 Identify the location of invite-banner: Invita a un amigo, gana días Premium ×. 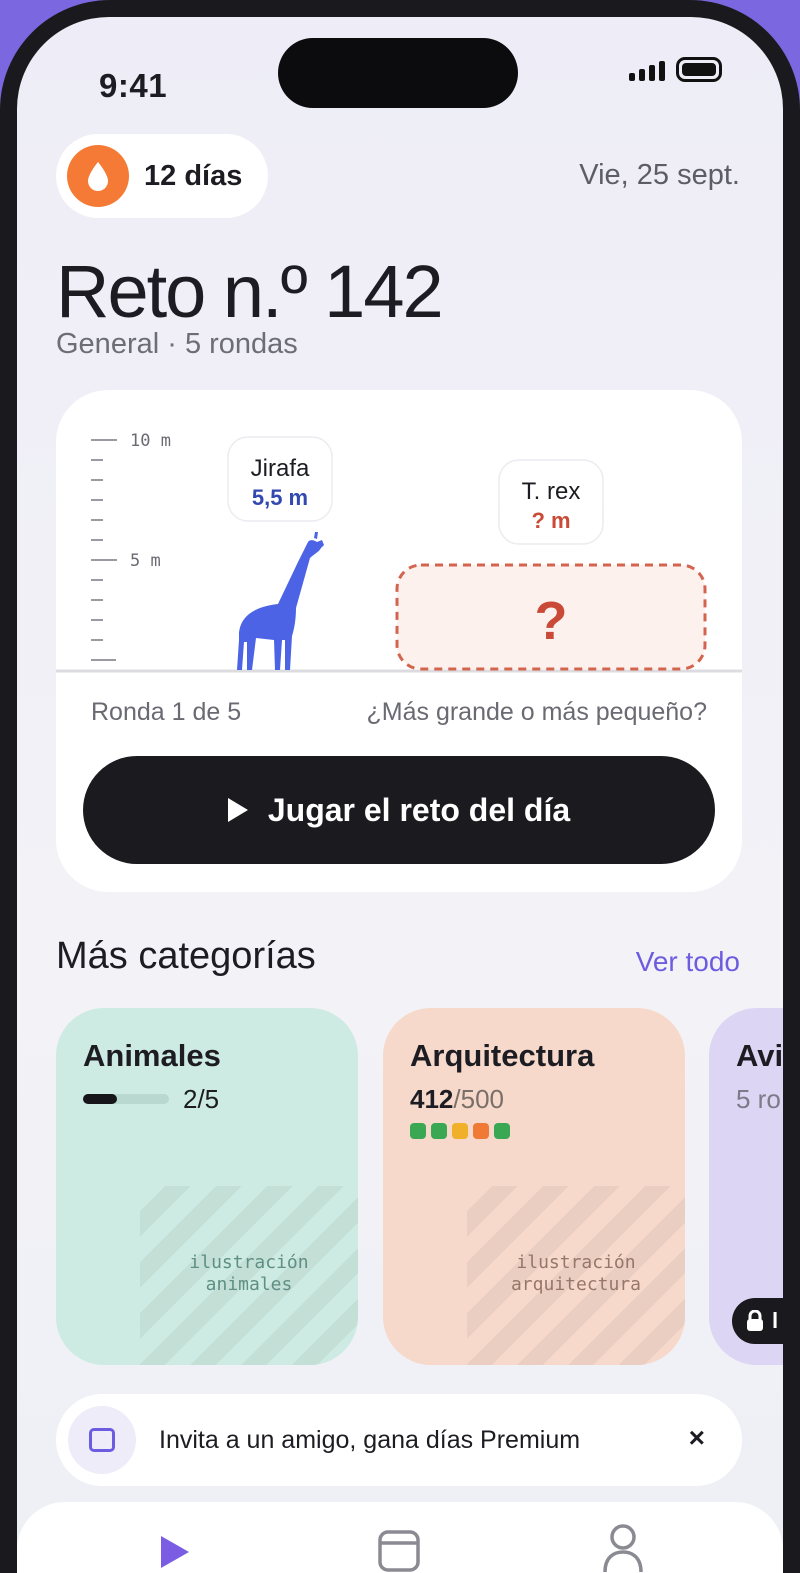
(399, 1440).